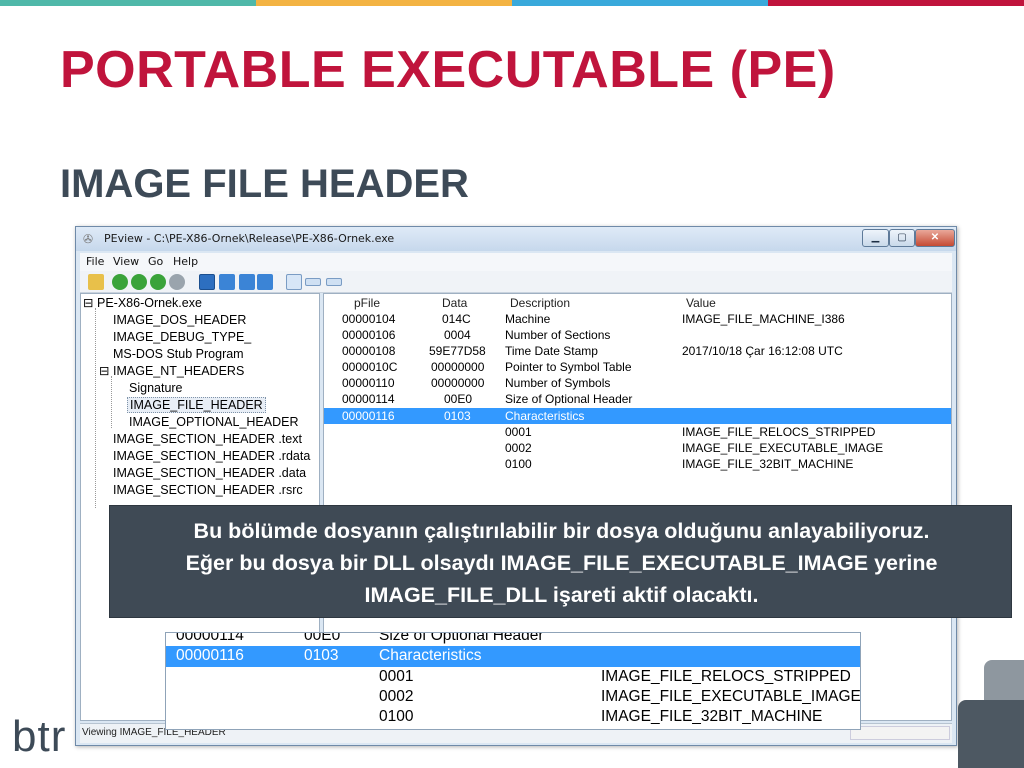  I want to click on cell-description: 0002, so click(518, 448).